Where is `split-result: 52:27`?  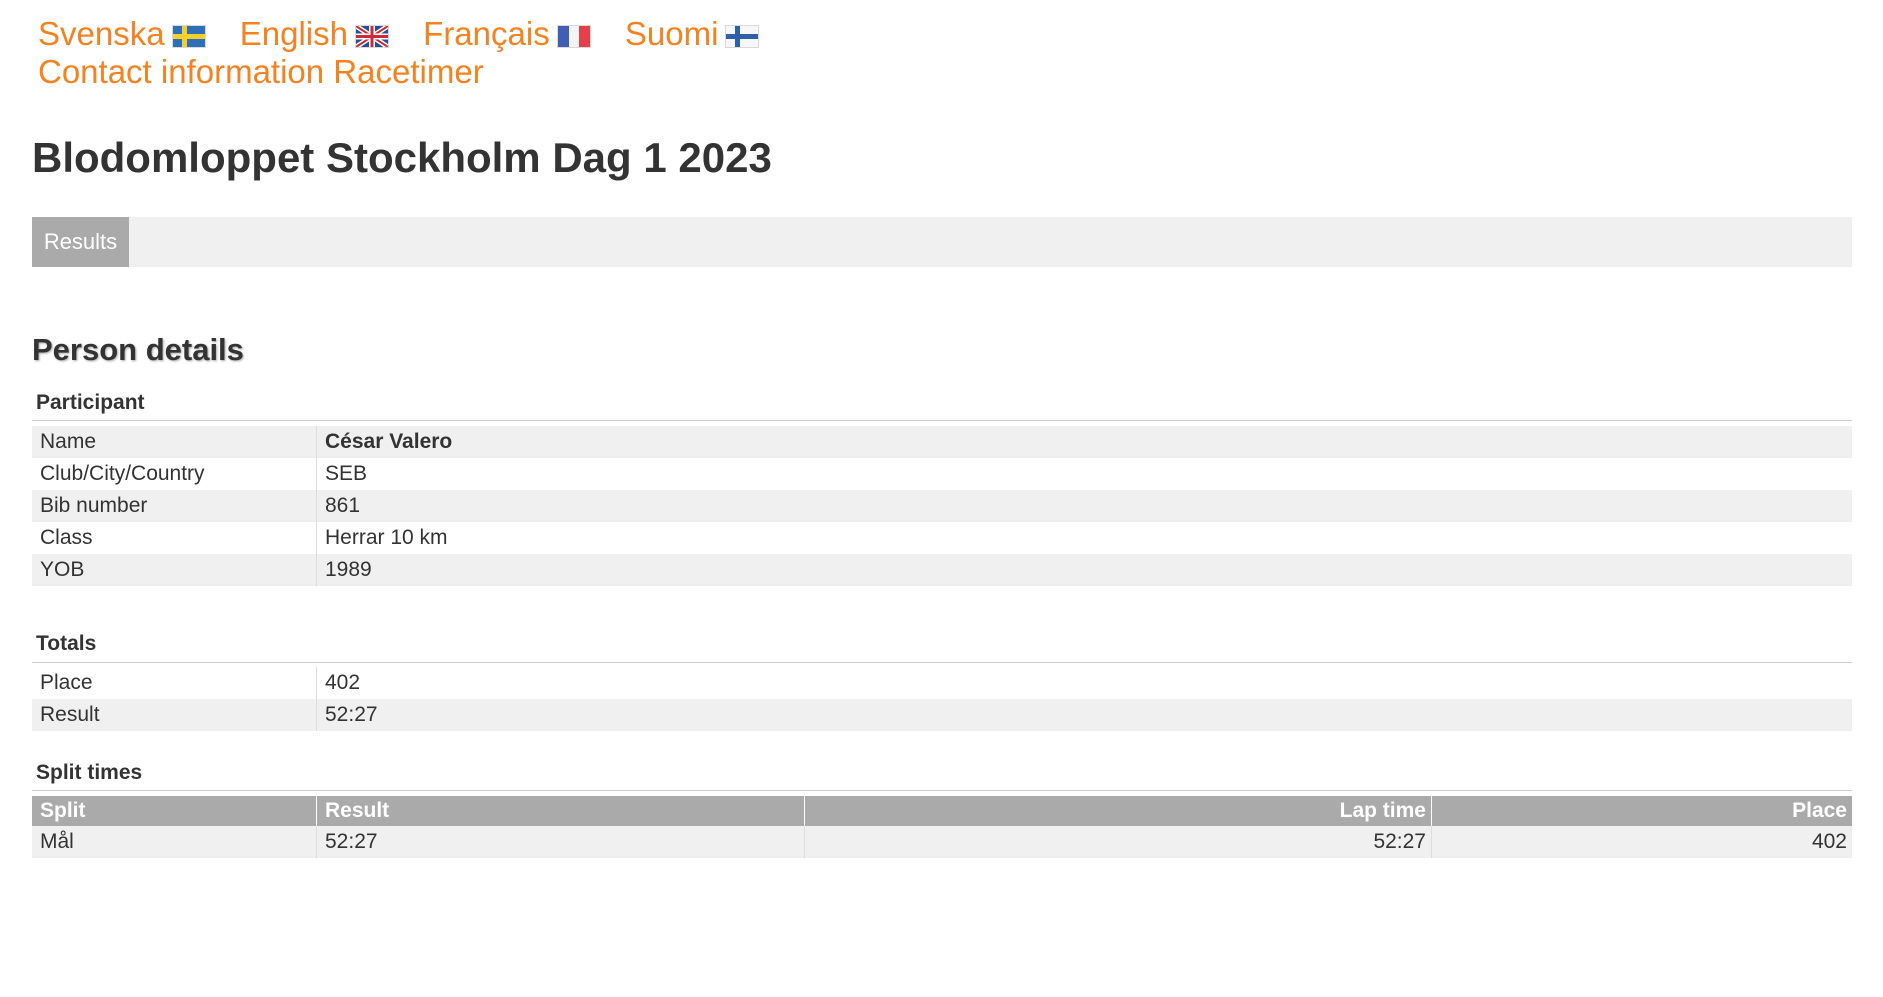 split-result: 52:27 is located at coordinates (560, 842).